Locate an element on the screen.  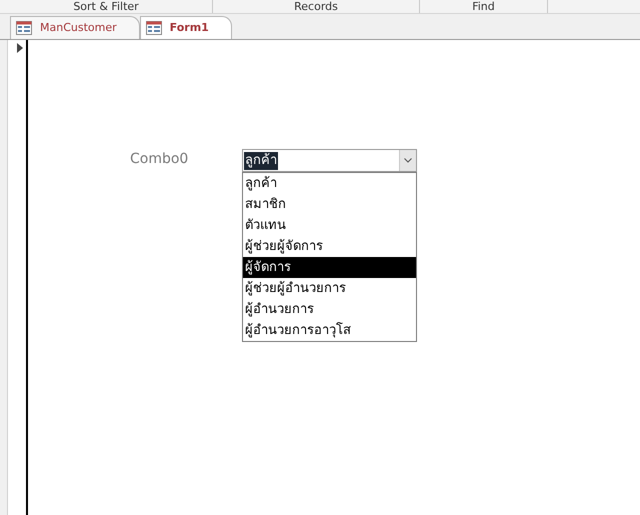
ribbon-group-label: Records is located at coordinates (316, 6).